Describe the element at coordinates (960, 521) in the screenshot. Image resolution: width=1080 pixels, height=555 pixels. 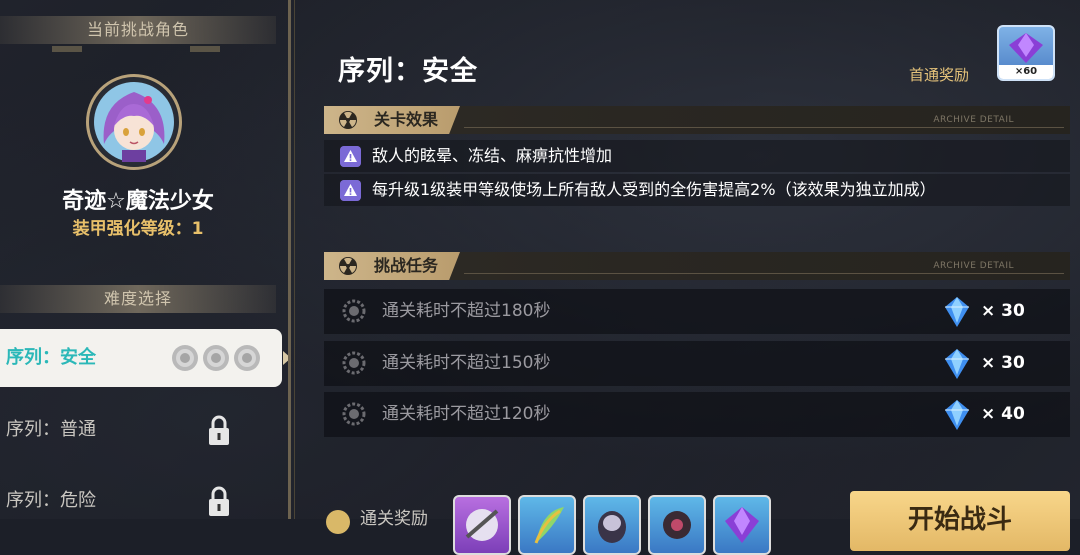
I see `start-battle-button: 开始战斗` at that location.